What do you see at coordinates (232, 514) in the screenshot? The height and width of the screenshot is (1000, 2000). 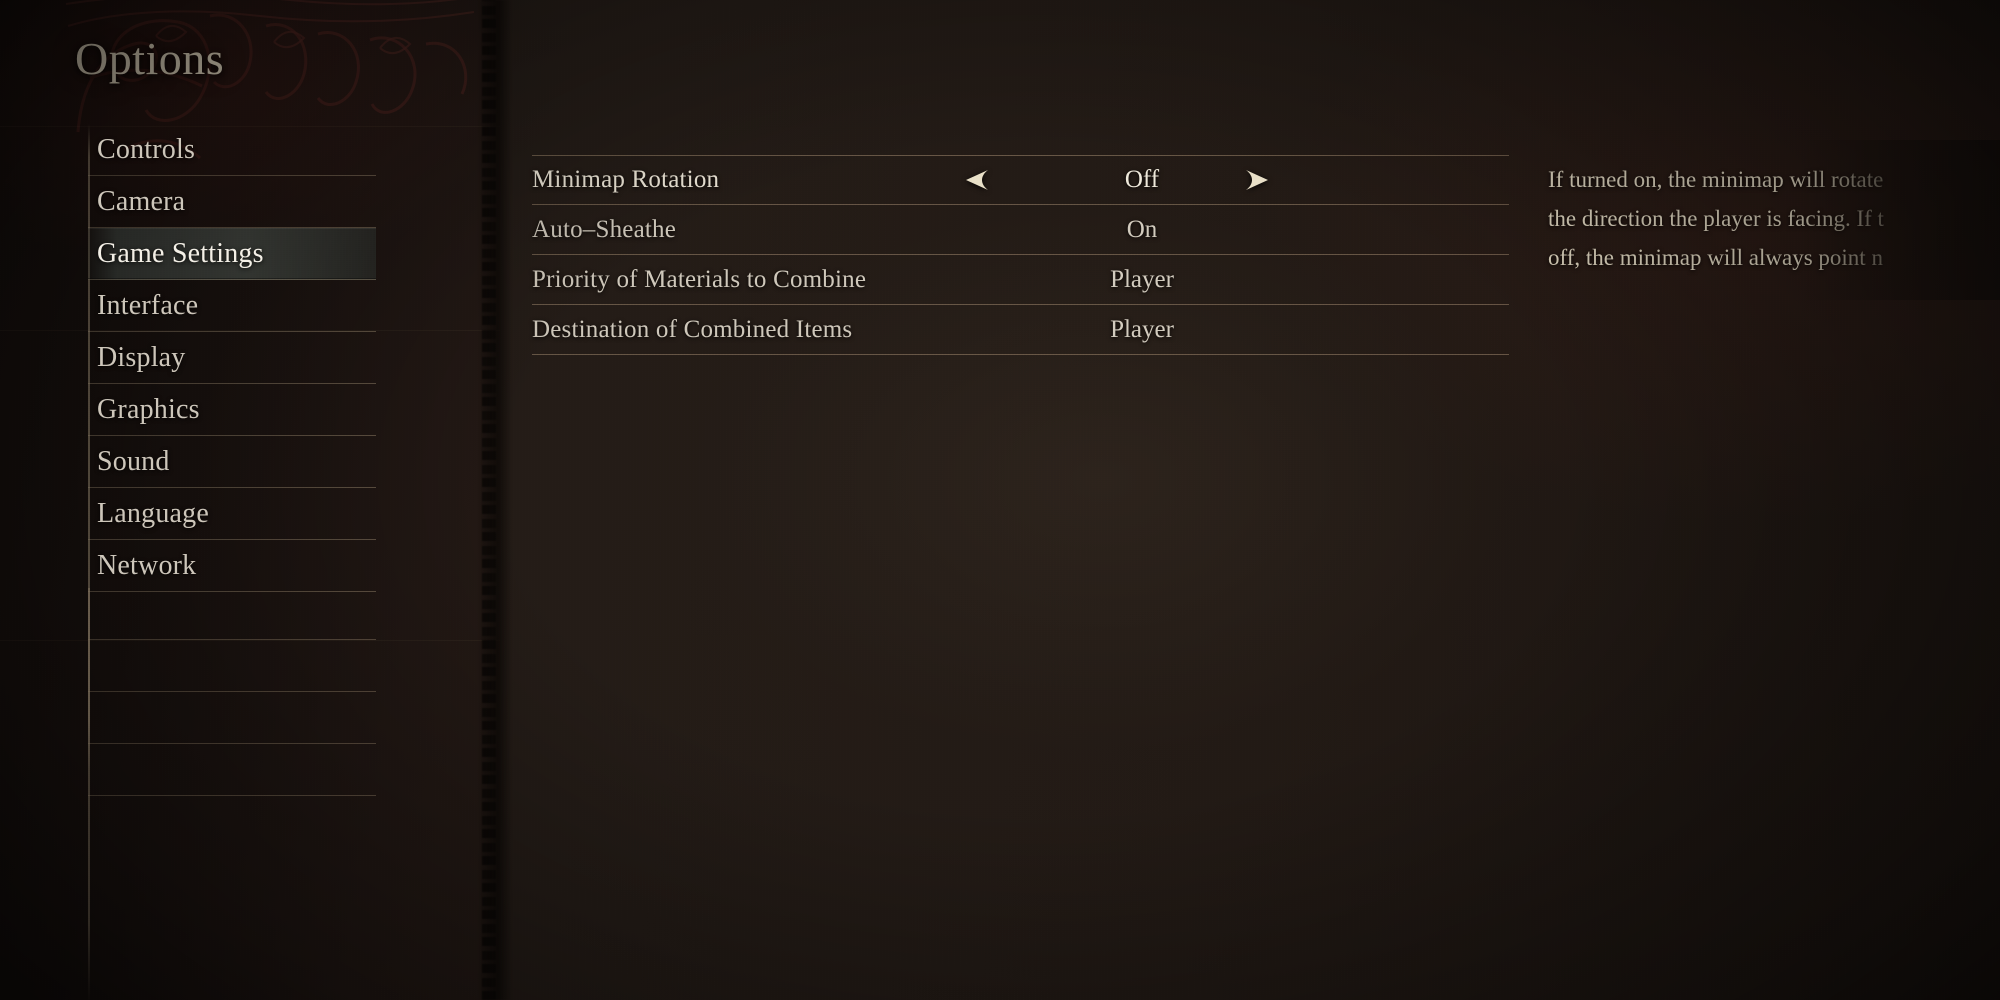 I see `sidebar-item-language: Language` at bounding box center [232, 514].